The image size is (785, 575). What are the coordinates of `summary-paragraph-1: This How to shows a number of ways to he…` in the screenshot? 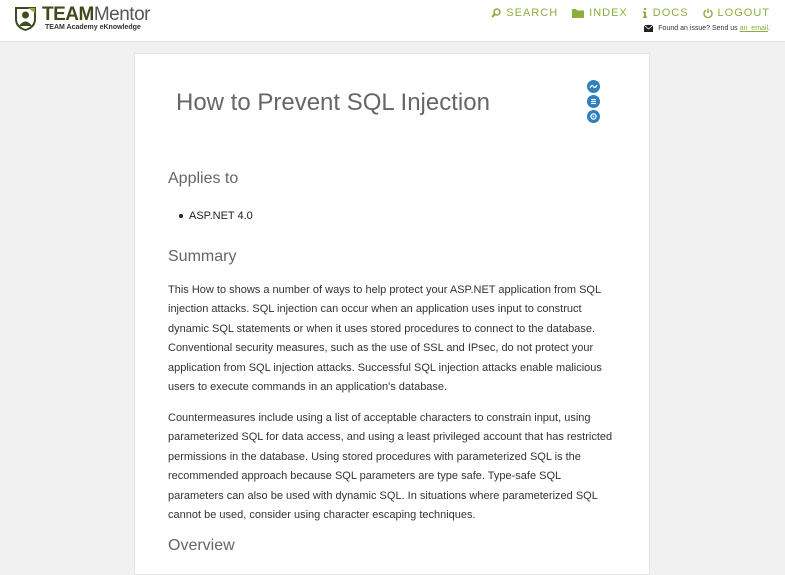 It's located at (385, 339).